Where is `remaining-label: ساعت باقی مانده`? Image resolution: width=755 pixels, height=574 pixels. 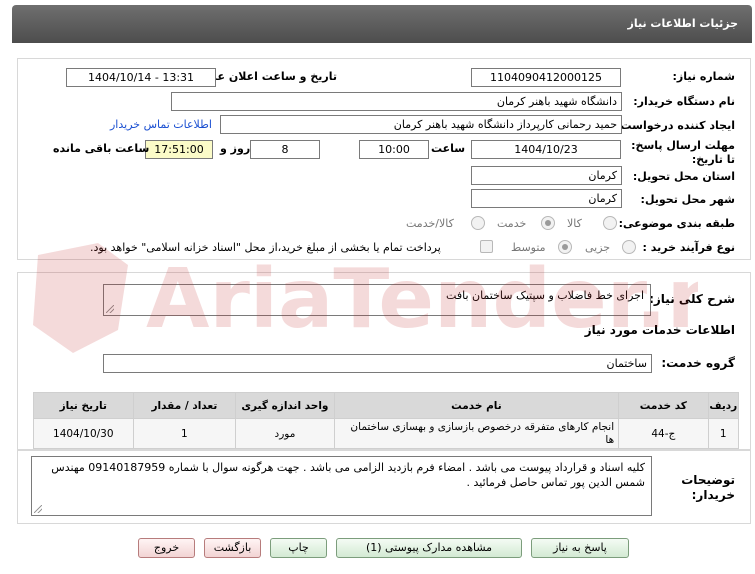
remaining-label: ساعت باقی مانده is located at coordinates (101, 148).